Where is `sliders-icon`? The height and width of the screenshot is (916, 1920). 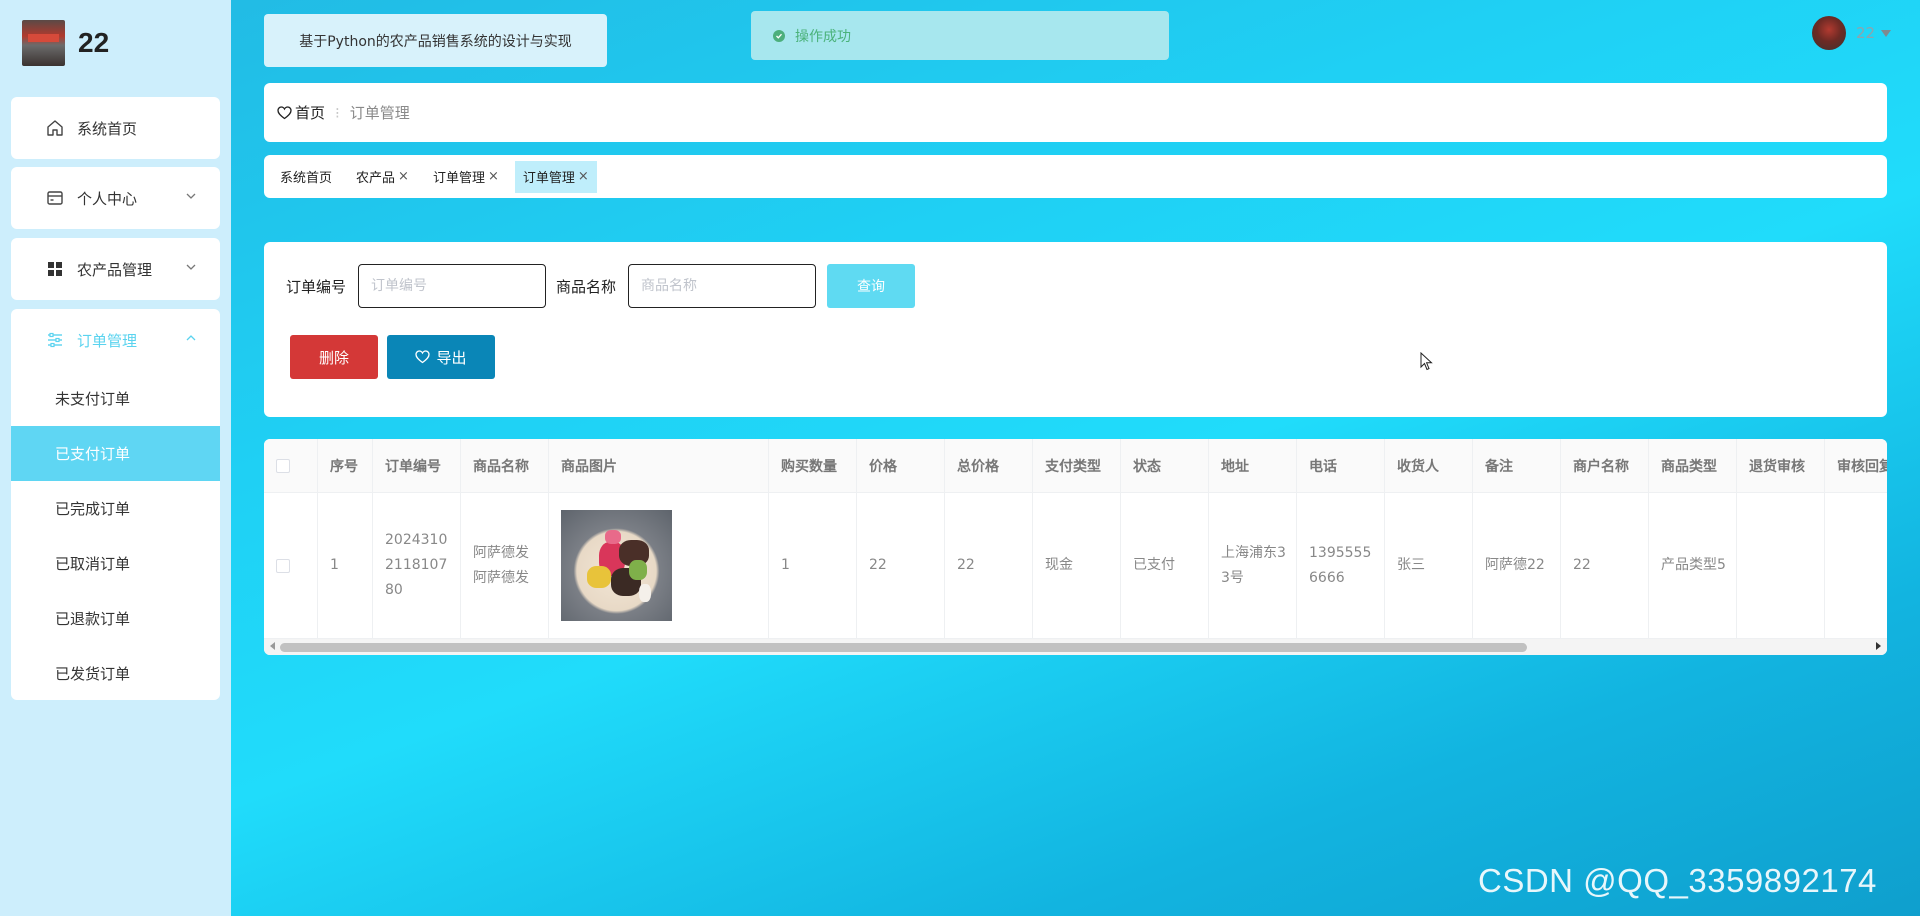 sliders-icon is located at coordinates (55, 340).